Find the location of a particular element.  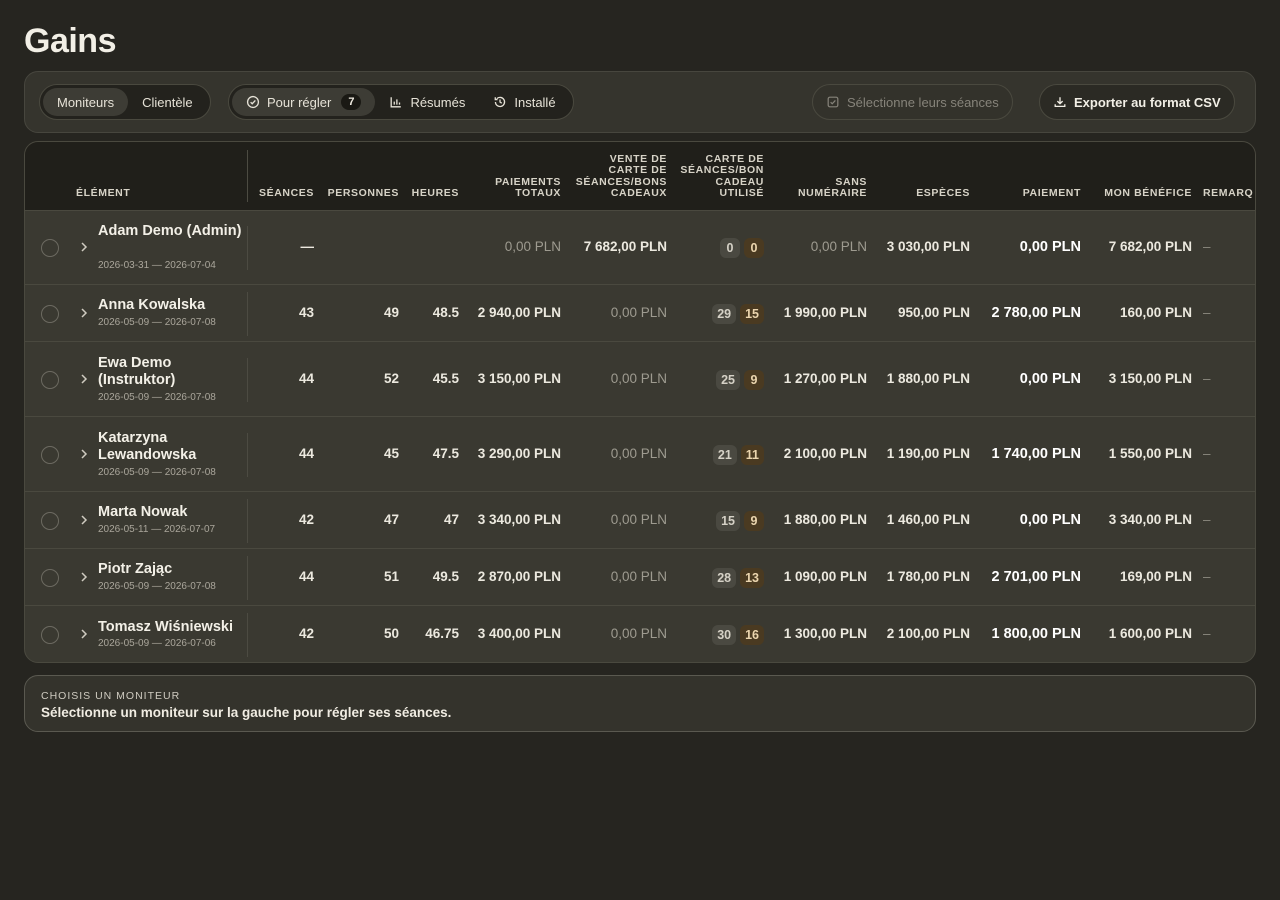

cell-sans: 1 300,00 PLN is located at coordinates (825, 633).